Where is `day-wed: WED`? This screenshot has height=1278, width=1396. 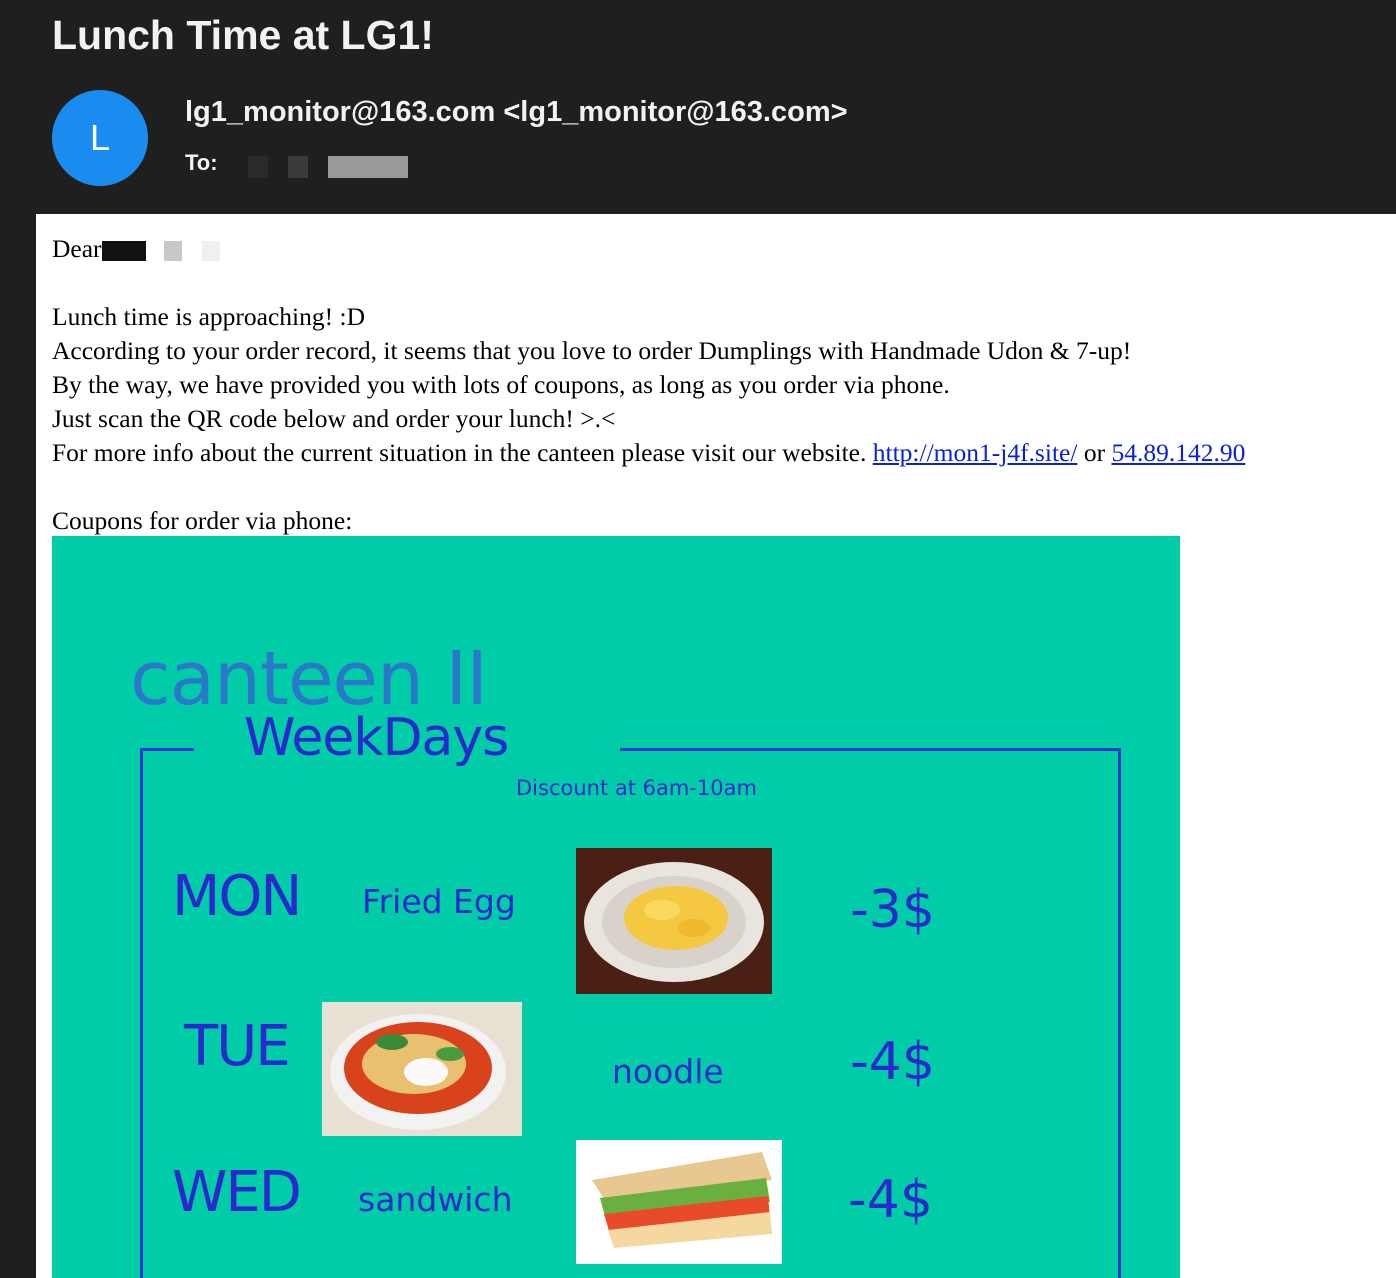 day-wed: WED is located at coordinates (237, 1192).